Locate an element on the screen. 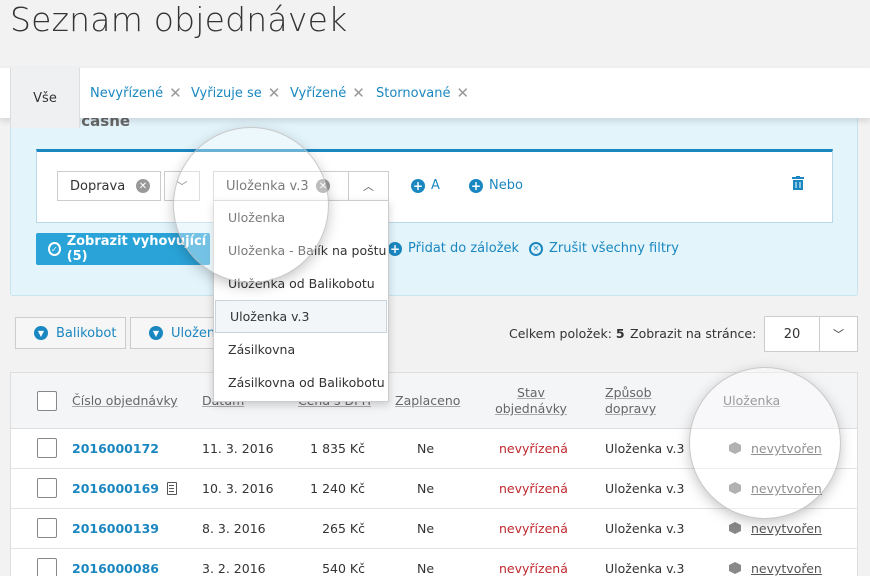 The width and height of the screenshot is (870, 576). tab-label: Vyřizuje se is located at coordinates (226, 93).